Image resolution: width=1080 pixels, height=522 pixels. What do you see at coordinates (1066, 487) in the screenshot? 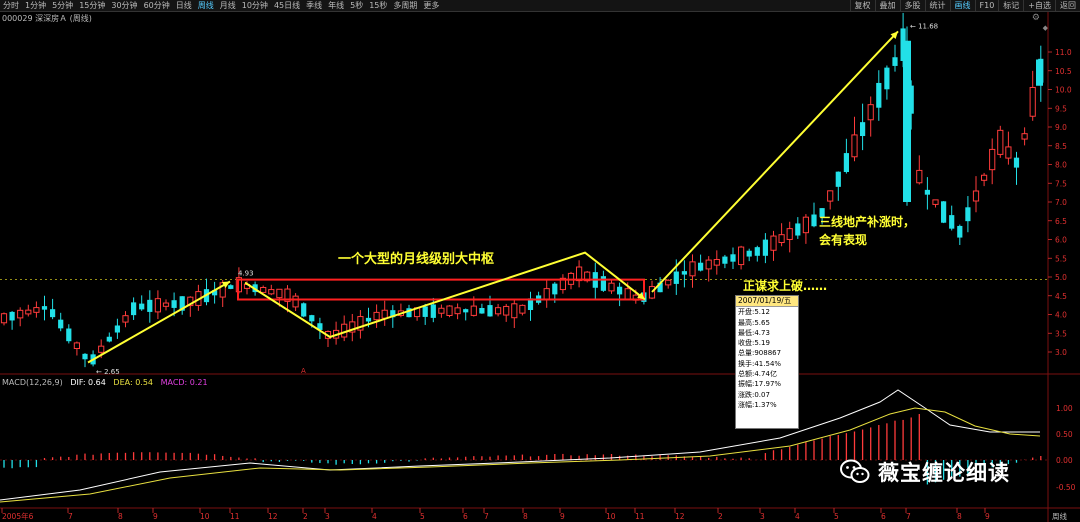
I see `macd-tick: -0.50` at bounding box center [1066, 487].